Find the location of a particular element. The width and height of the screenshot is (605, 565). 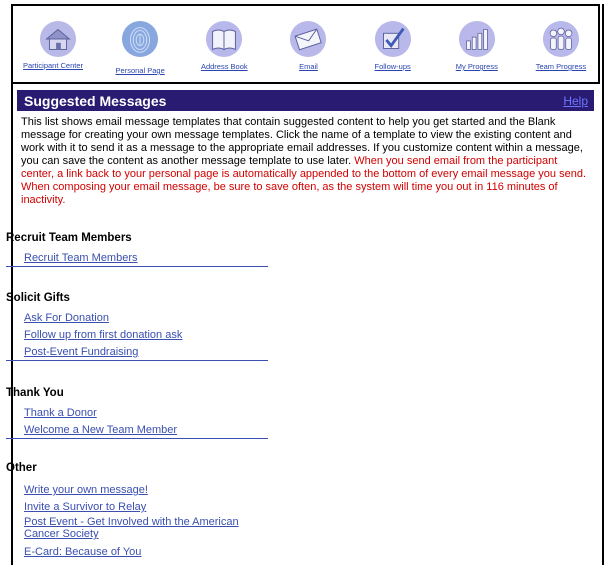

nav-label: Personal Page is located at coordinates (140, 70).